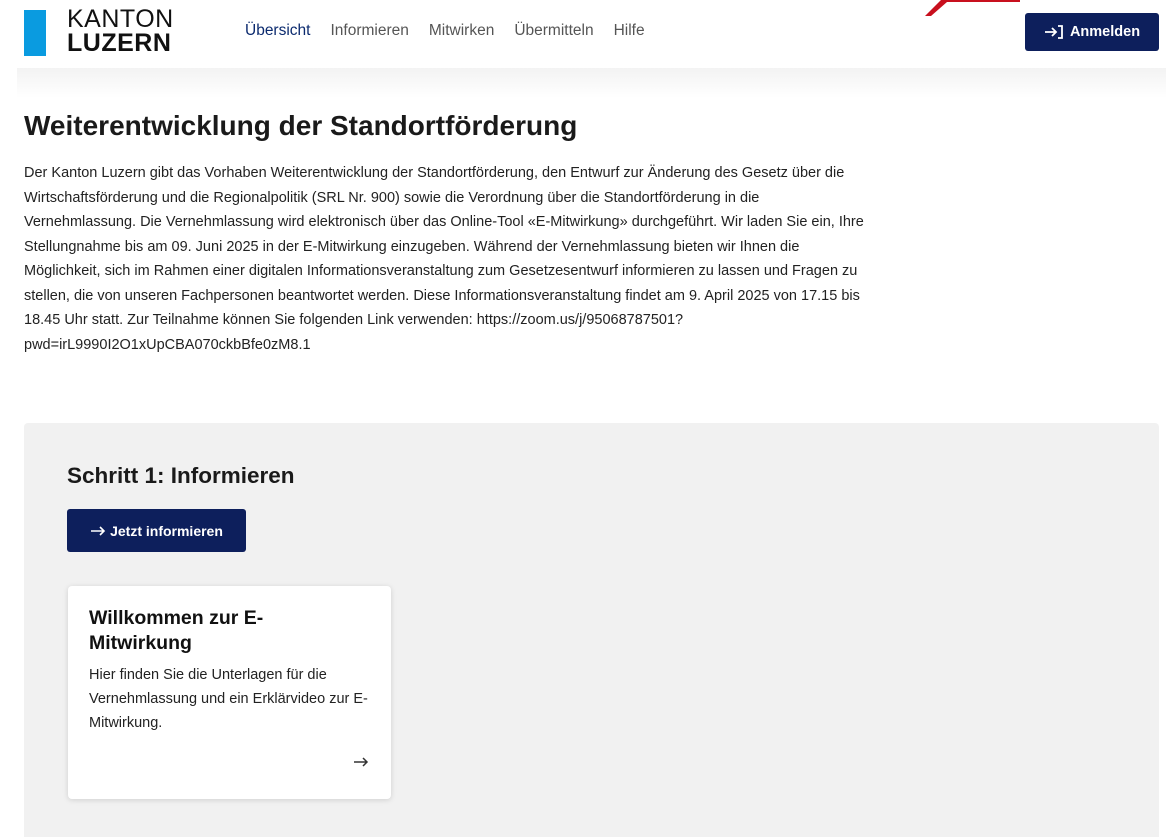 The height and width of the screenshot is (837, 1166). Describe the element at coordinates (120, 19) in the screenshot. I see `logo-line-1: KANTON` at that location.